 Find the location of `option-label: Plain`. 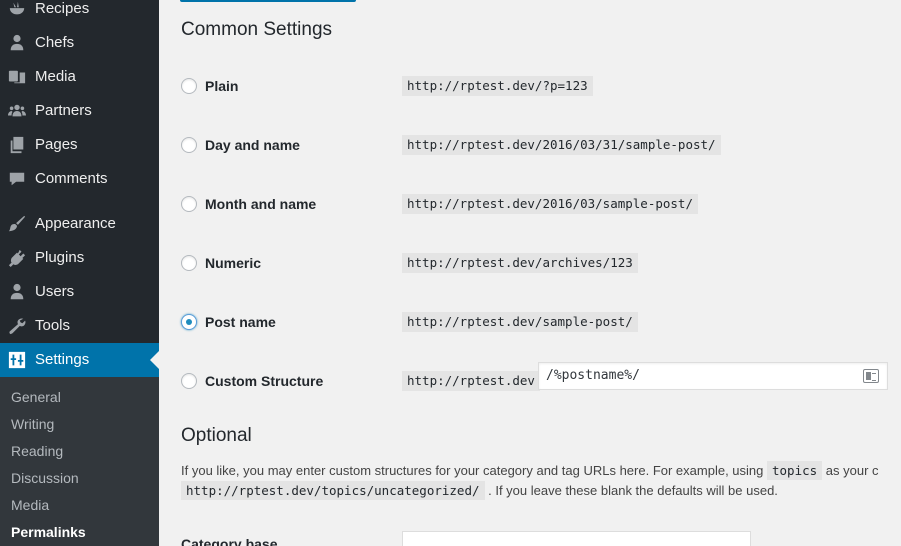

option-label: Plain is located at coordinates (221, 86).